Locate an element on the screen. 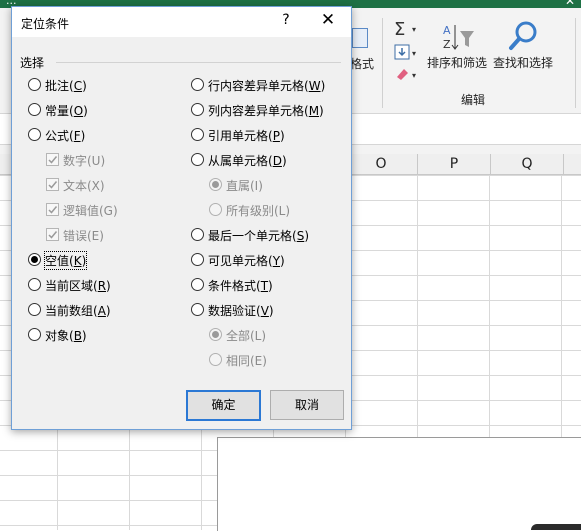 The image size is (581, 531). radio-data-validation is located at coordinates (197, 309).